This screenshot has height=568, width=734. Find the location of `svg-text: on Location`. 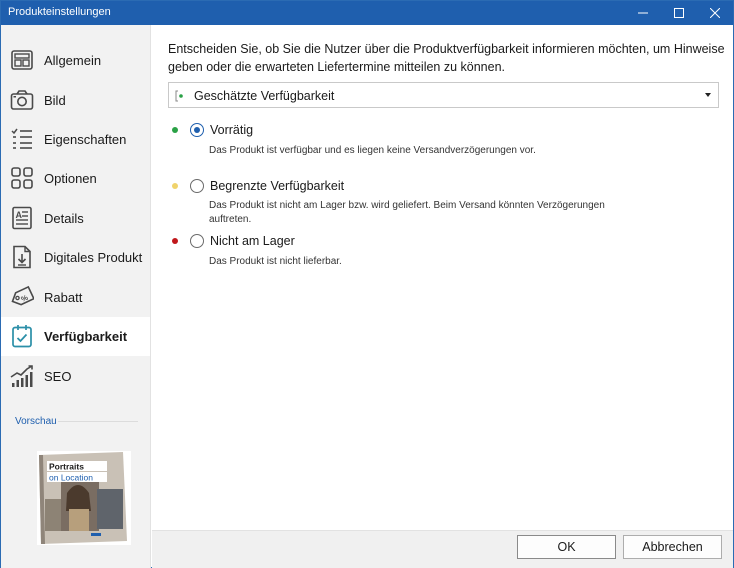

svg-text: on Location is located at coordinates (71, 478).